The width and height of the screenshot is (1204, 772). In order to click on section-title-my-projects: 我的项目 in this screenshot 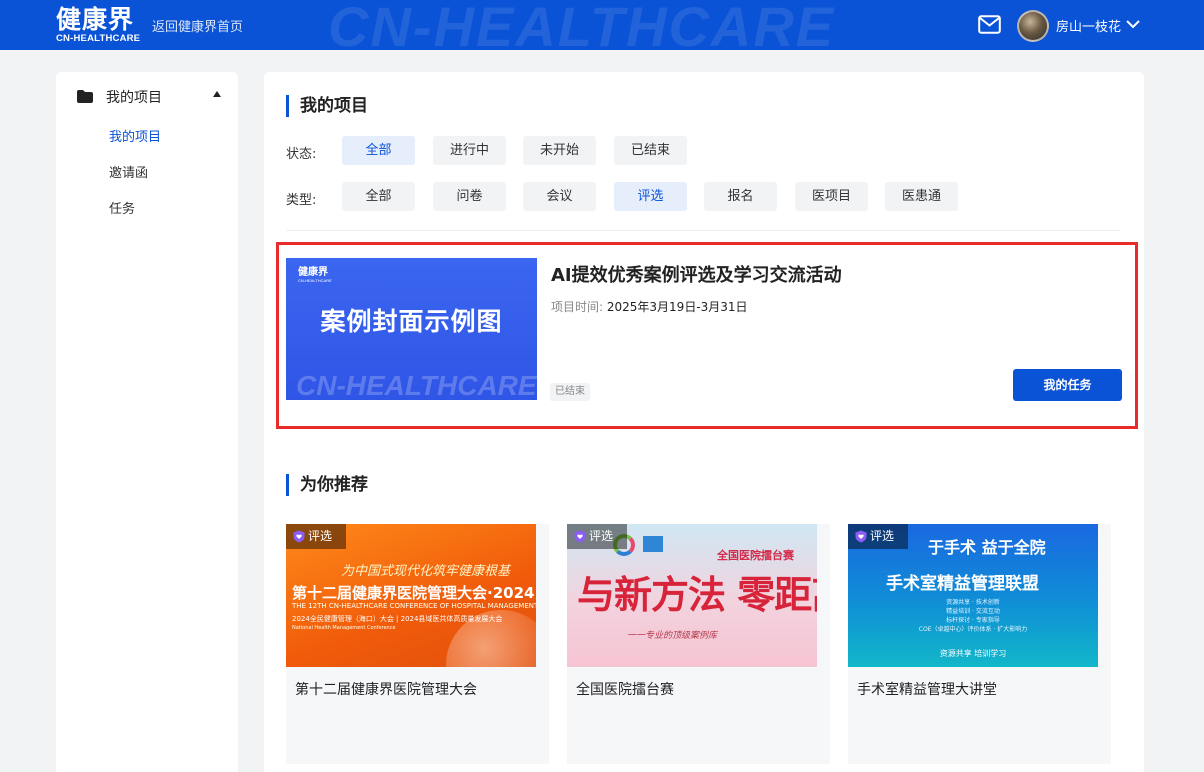, I will do `click(327, 106)`.